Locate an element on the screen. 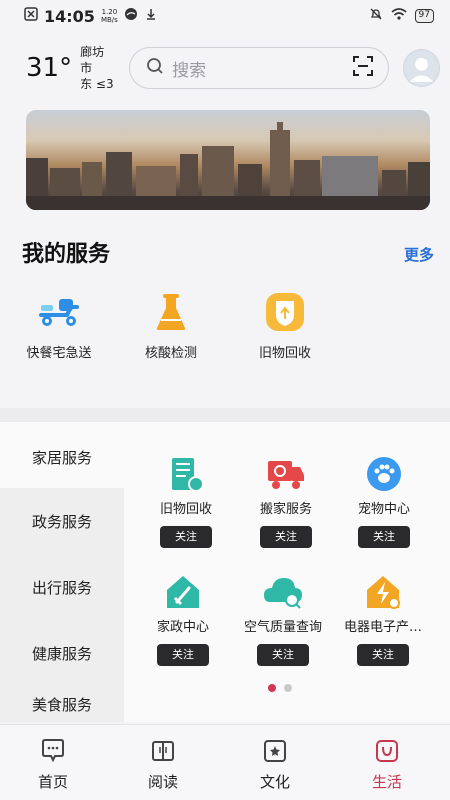  tab-home: 首页 is located at coordinates (53, 764).